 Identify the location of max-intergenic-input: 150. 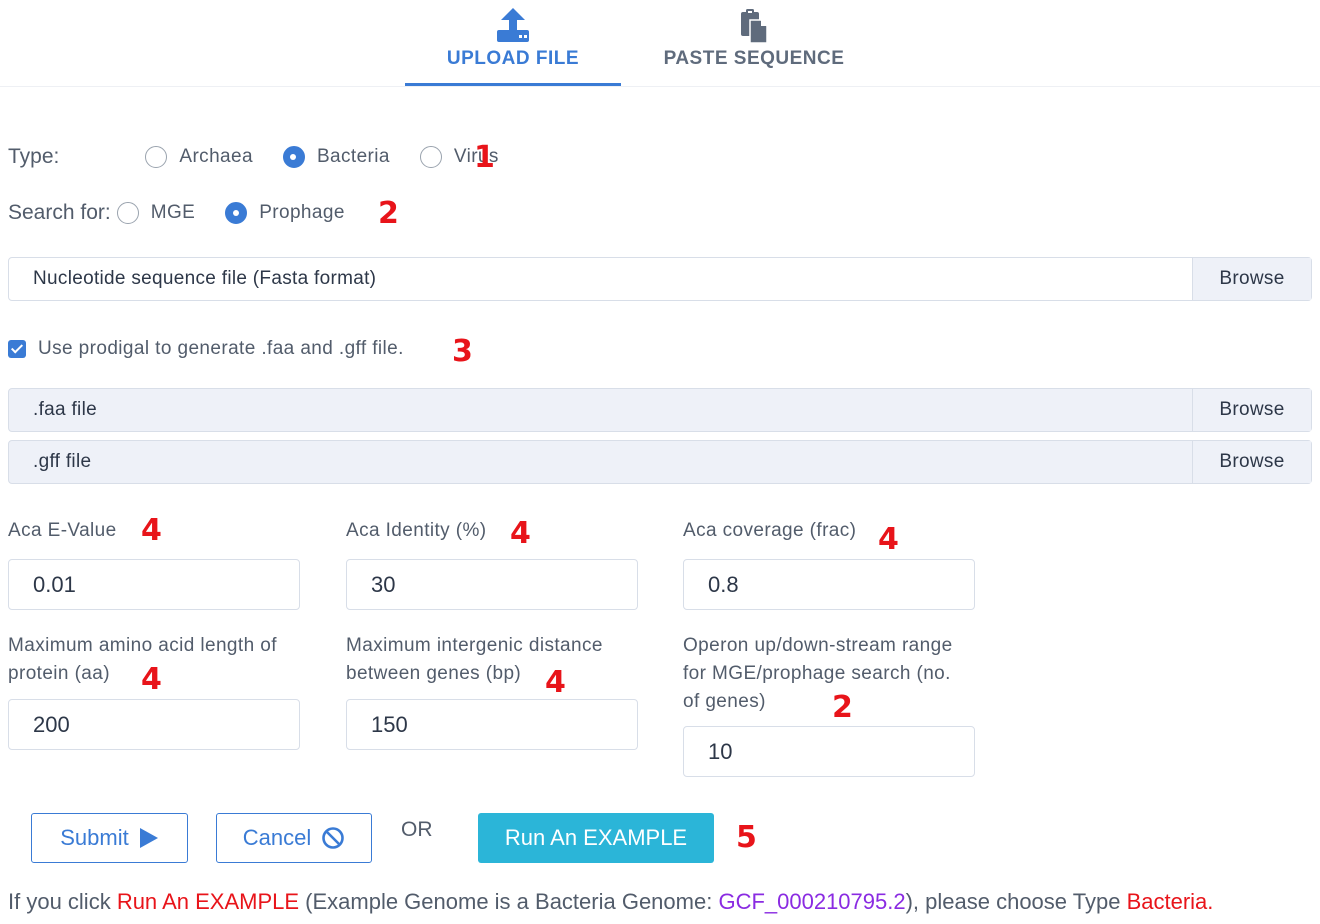
(492, 724).